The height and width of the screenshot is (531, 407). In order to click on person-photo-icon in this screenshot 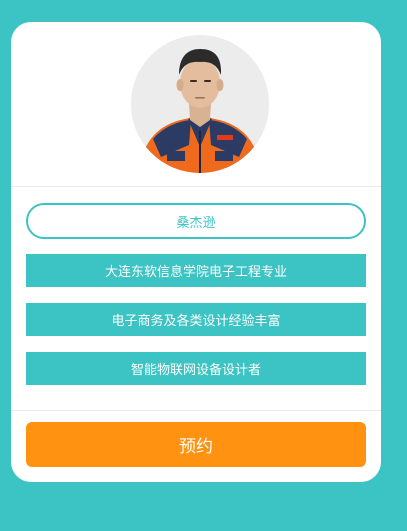, I will do `click(200, 104)`.